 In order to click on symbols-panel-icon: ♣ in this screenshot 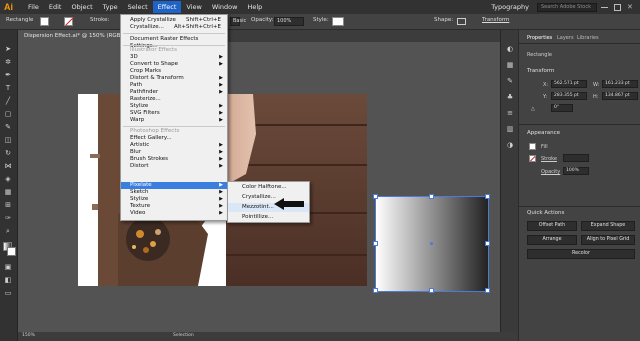, I will do `click(510, 97)`.